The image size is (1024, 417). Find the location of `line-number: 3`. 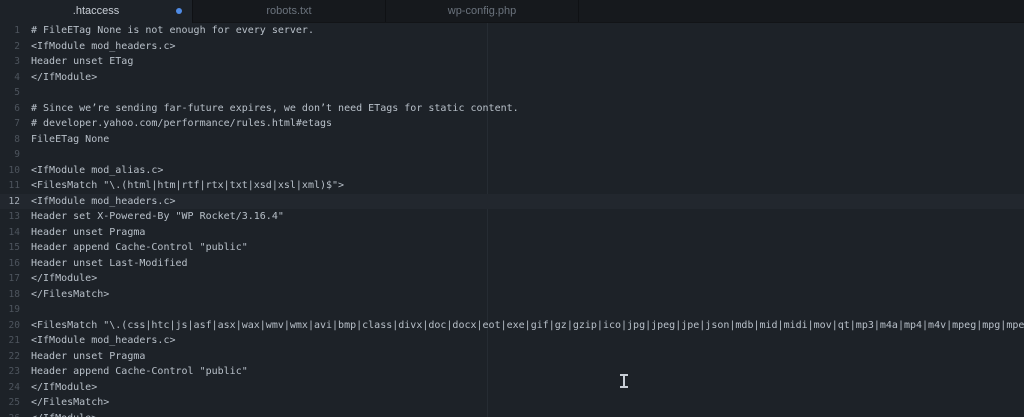

line-number: 3 is located at coordinates (17, 61).